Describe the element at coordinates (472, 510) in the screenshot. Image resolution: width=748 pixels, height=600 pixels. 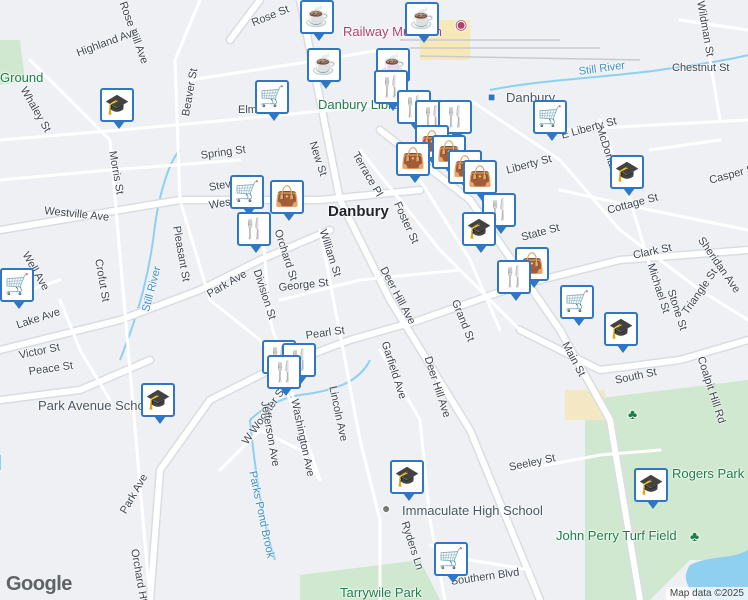
I see `poi-immaculate-high-school: Immaculate High School` at that location.